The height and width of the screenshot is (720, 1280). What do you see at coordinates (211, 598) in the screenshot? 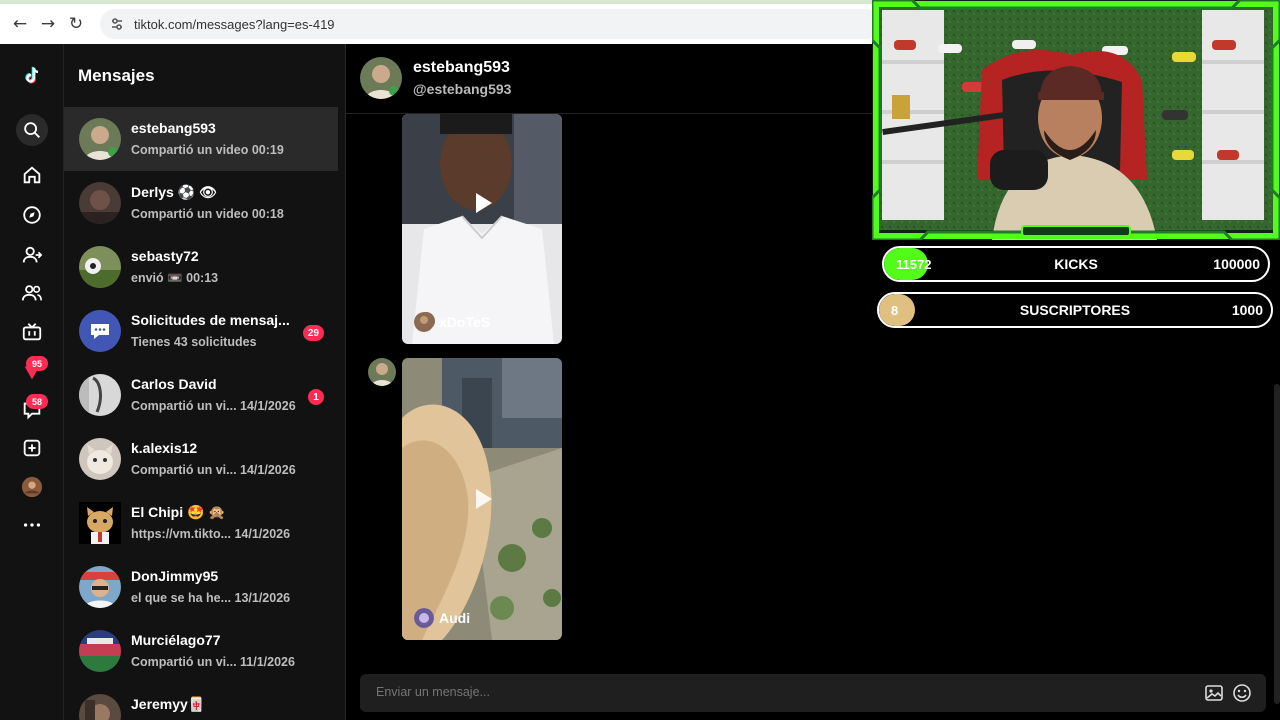
I see `conversation-snippet: el que se ha he... 13/1/2026` at bounding box center [211, 598].